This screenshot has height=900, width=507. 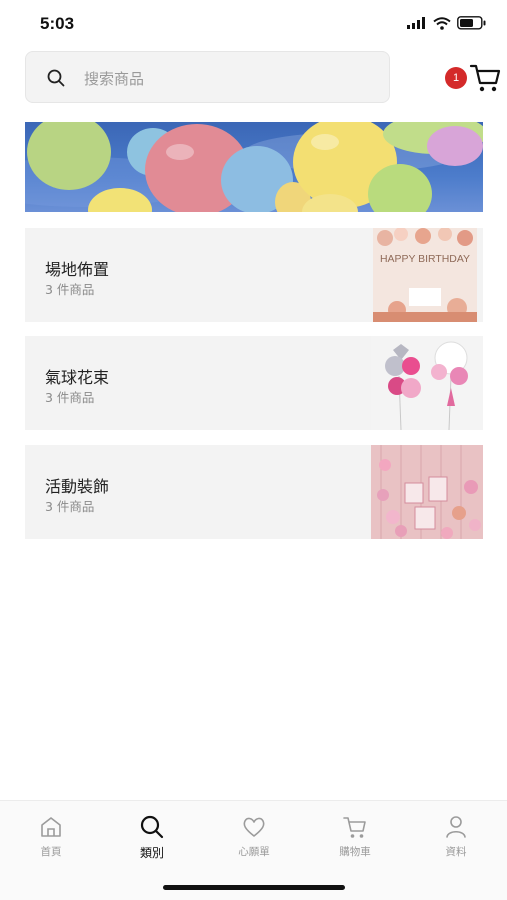 I want to click on birthday-banner-text: HAPPY BIRTHDAY, so click(x=425, y=259).